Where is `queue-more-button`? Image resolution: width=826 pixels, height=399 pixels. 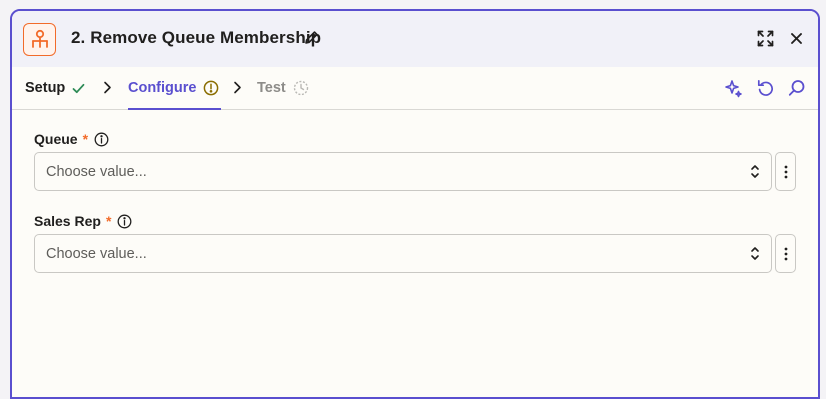 queue-more-button is located at coordinates (785, 171).